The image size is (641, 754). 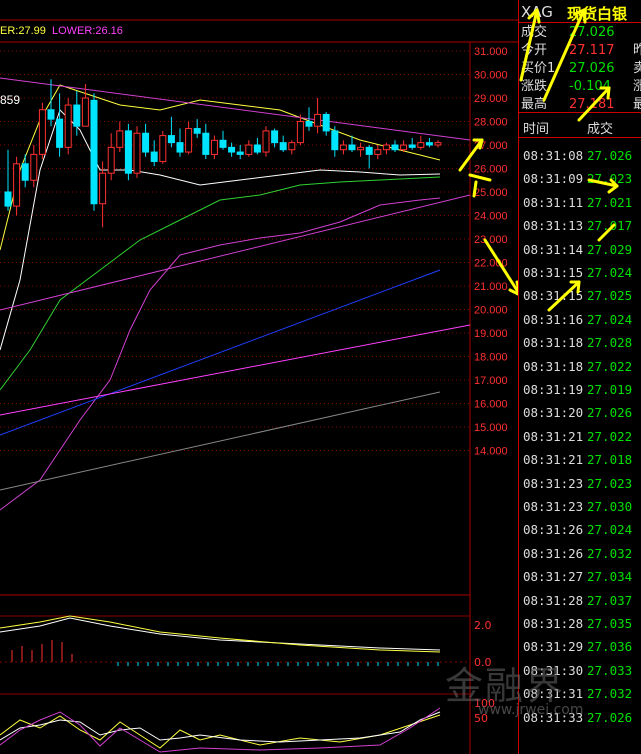 I want to click on tick-time: 08:31:27, so click(x=553, y=577).